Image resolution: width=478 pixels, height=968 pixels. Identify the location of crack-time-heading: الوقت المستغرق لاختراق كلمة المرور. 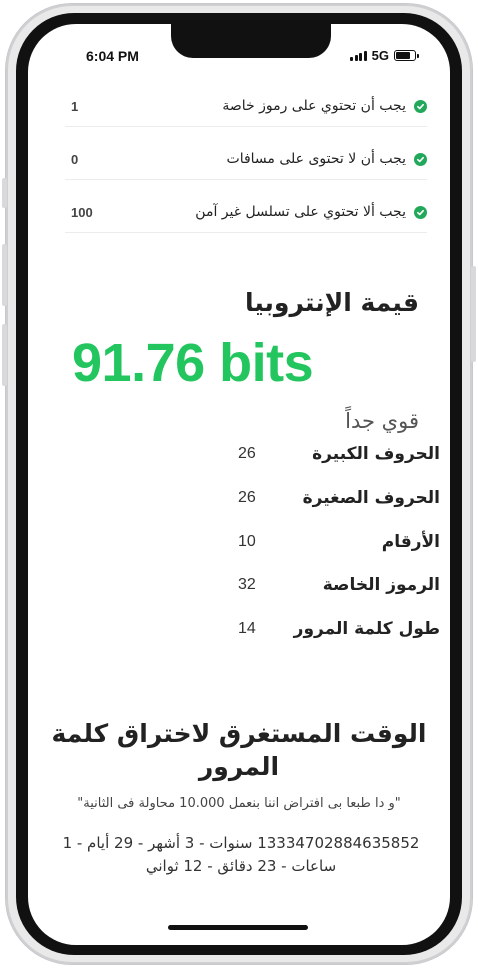
(239, 750).